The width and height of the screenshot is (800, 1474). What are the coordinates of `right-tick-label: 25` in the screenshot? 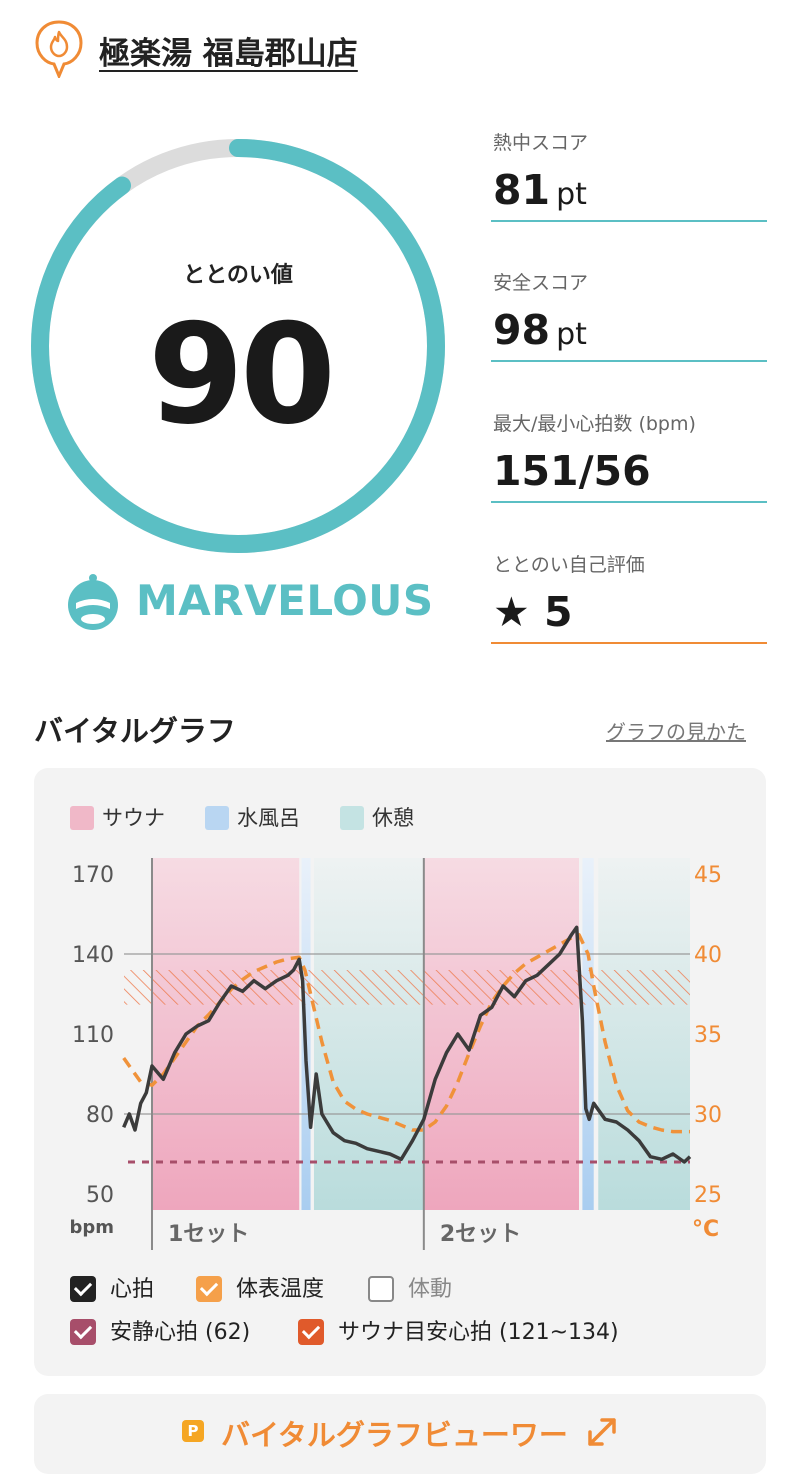 It's located at (708, 1195).